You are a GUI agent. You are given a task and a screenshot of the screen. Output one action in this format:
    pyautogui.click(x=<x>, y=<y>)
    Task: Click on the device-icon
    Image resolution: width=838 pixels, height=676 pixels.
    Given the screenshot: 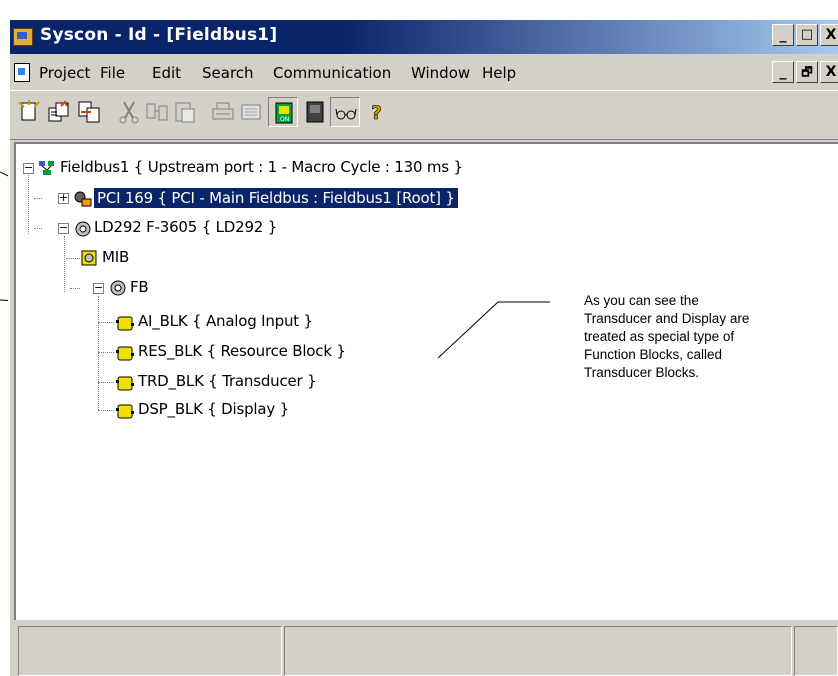 What is the action you would take?
    pyautogui.click(x=83, y=231)
    